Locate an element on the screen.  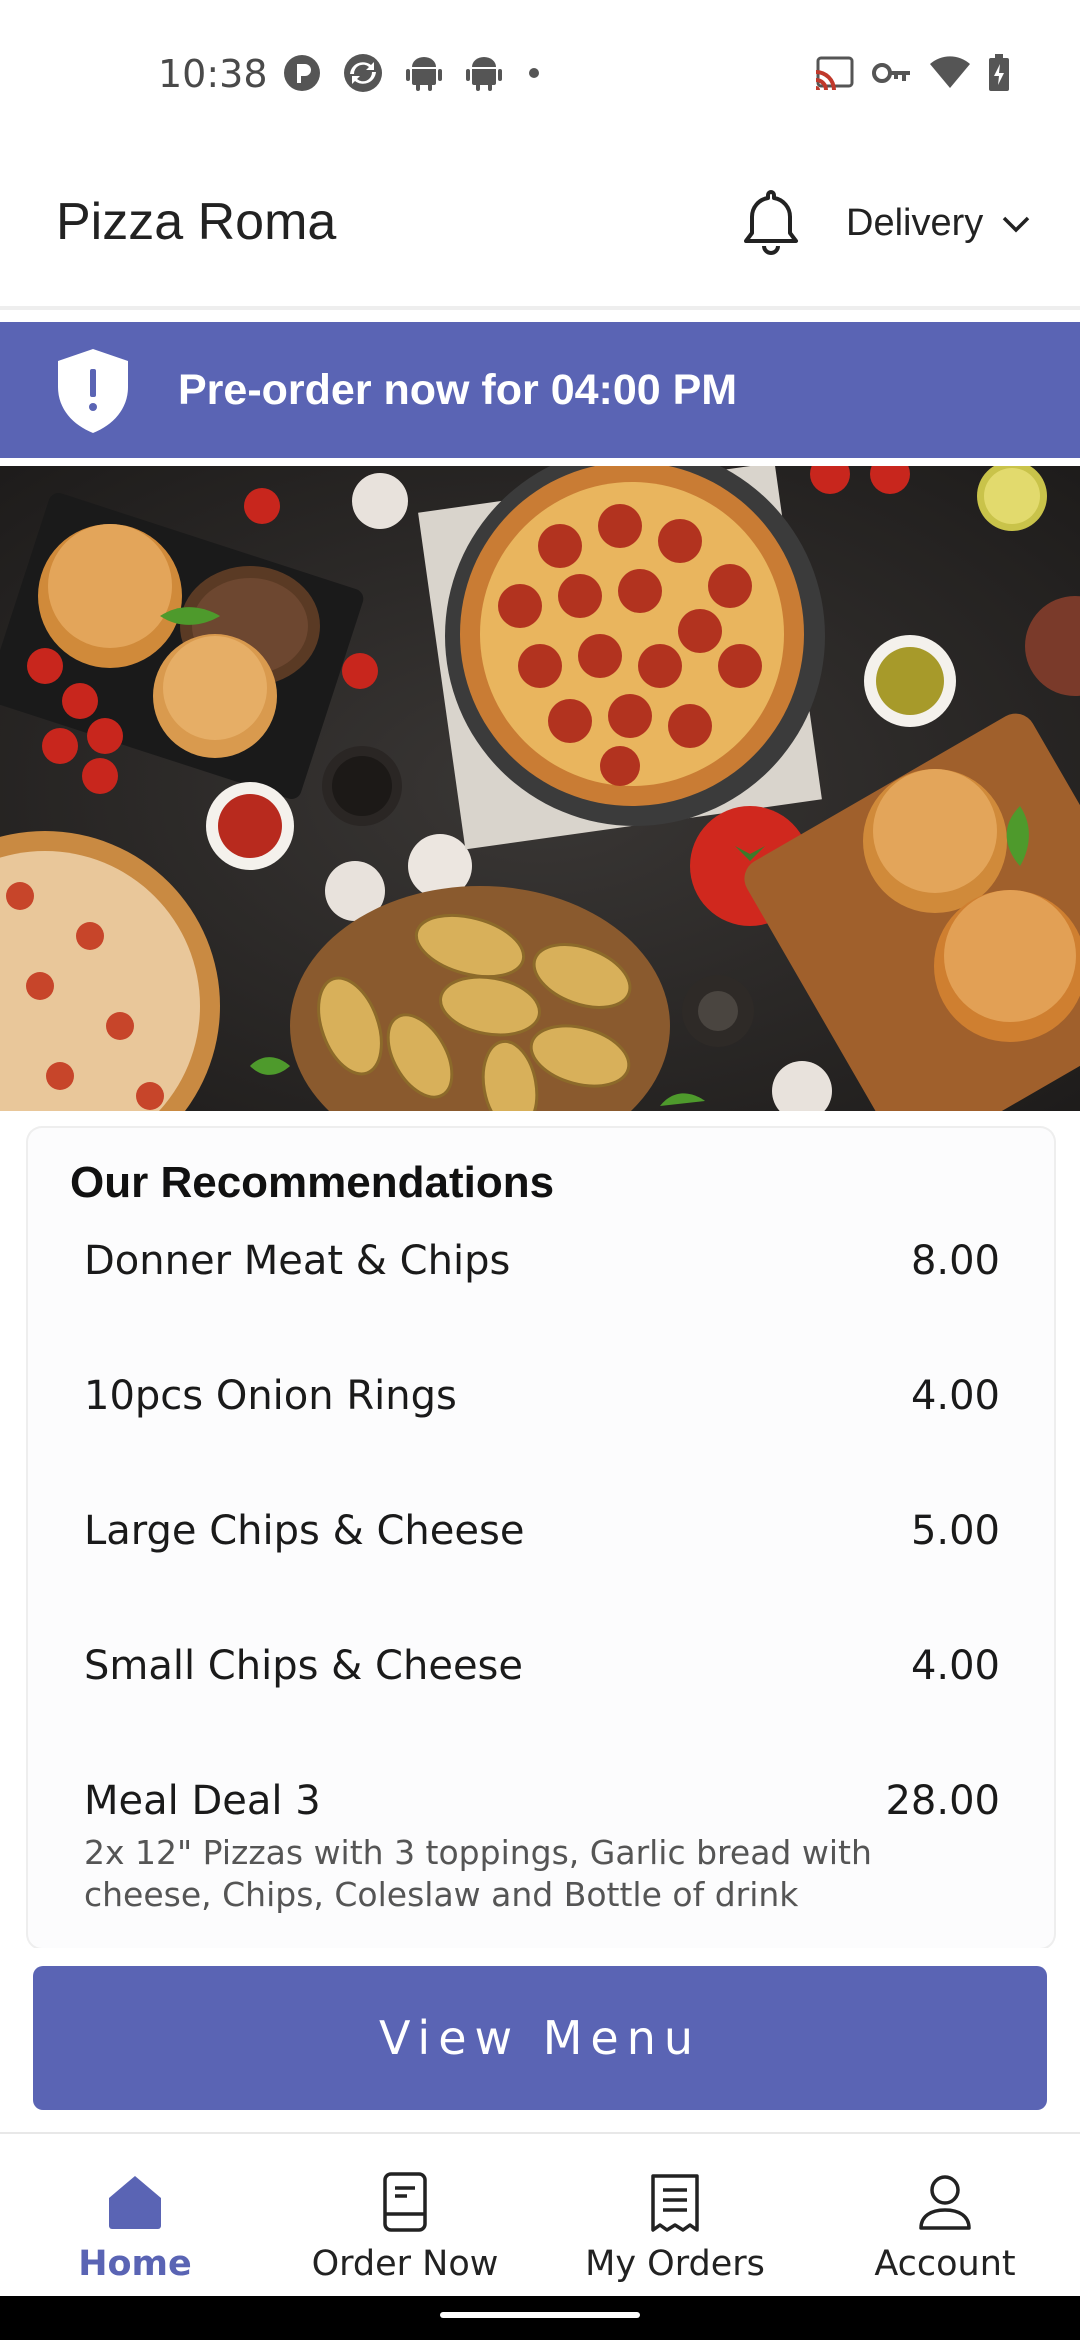
restaurant-name: Pizza Roma is located at coordinates (196, 222).